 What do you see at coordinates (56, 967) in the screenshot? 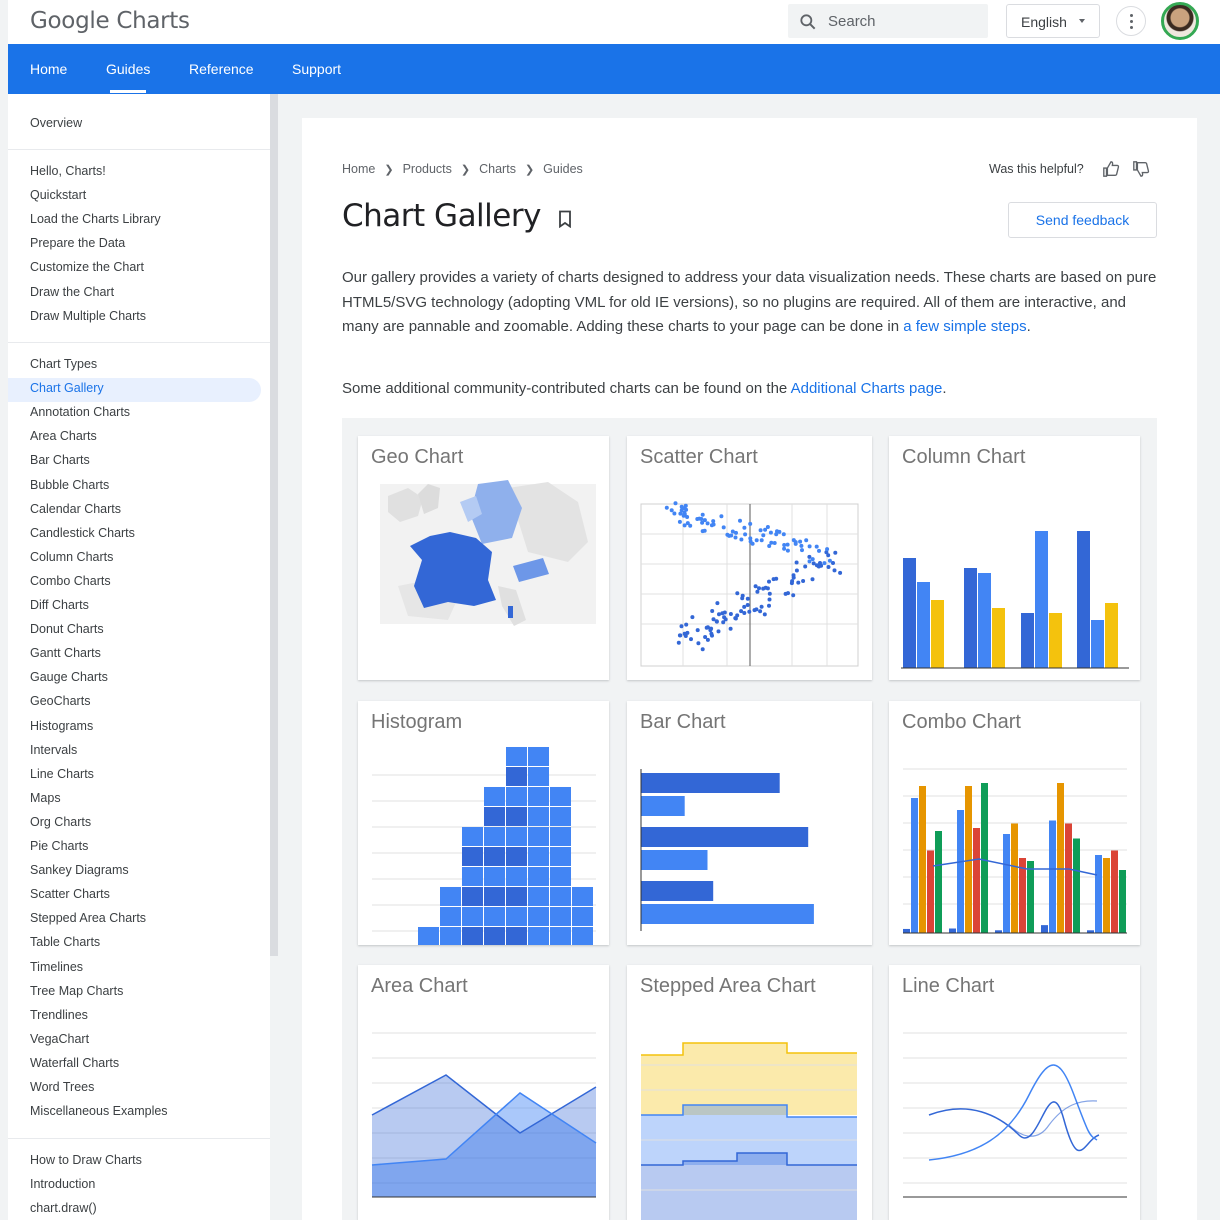
I see `sidebar-item-timelines: Timelines` at bounding box center [56, 967].